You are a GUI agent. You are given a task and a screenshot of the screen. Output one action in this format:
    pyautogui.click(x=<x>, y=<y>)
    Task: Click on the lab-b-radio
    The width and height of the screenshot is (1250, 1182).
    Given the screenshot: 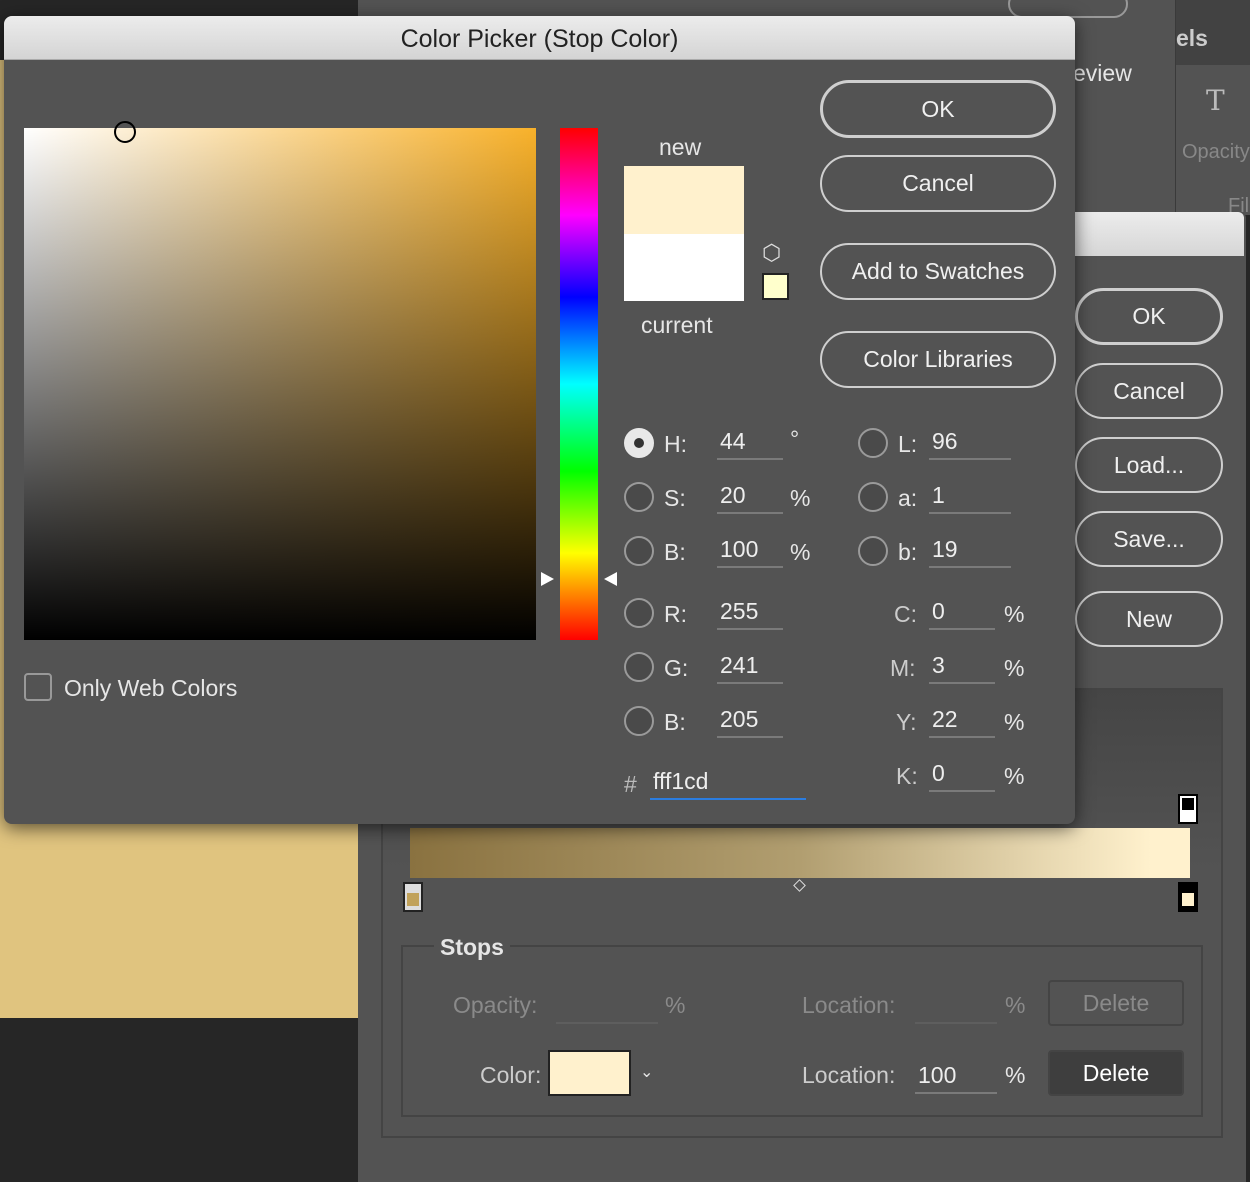 What is the action you would take?
    pyautogui.click(x=873, y=551)
    